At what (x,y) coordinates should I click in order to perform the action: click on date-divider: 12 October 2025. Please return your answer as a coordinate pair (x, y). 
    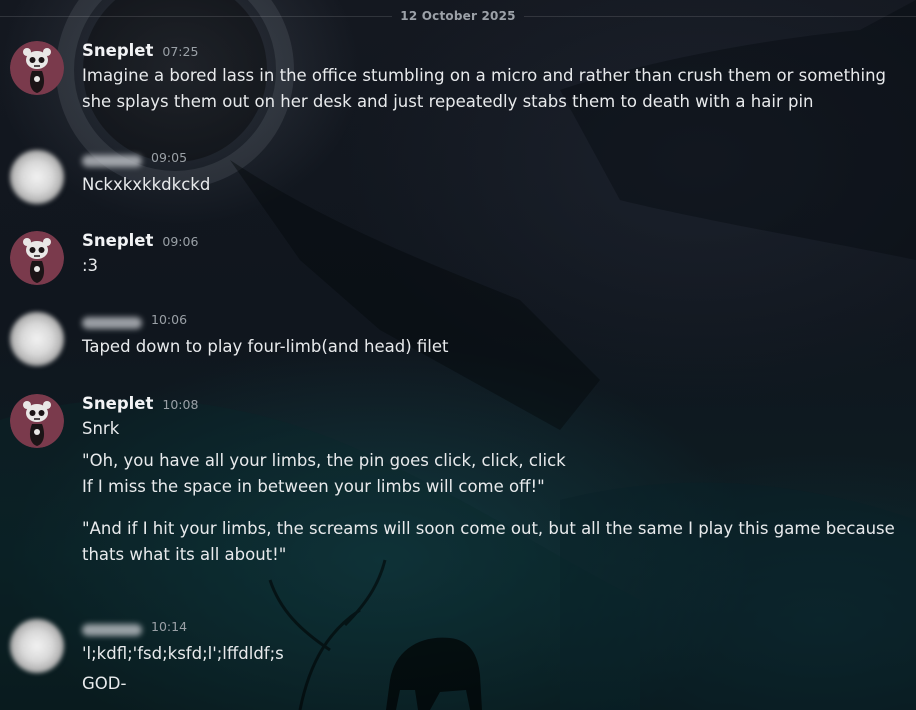
    Looking at the image, I should click on (458, 16).